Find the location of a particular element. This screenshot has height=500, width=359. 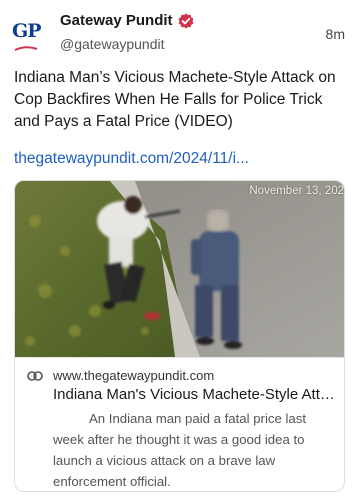

author-name-row: Gateway Pundit is located at coordinates (127, 20).